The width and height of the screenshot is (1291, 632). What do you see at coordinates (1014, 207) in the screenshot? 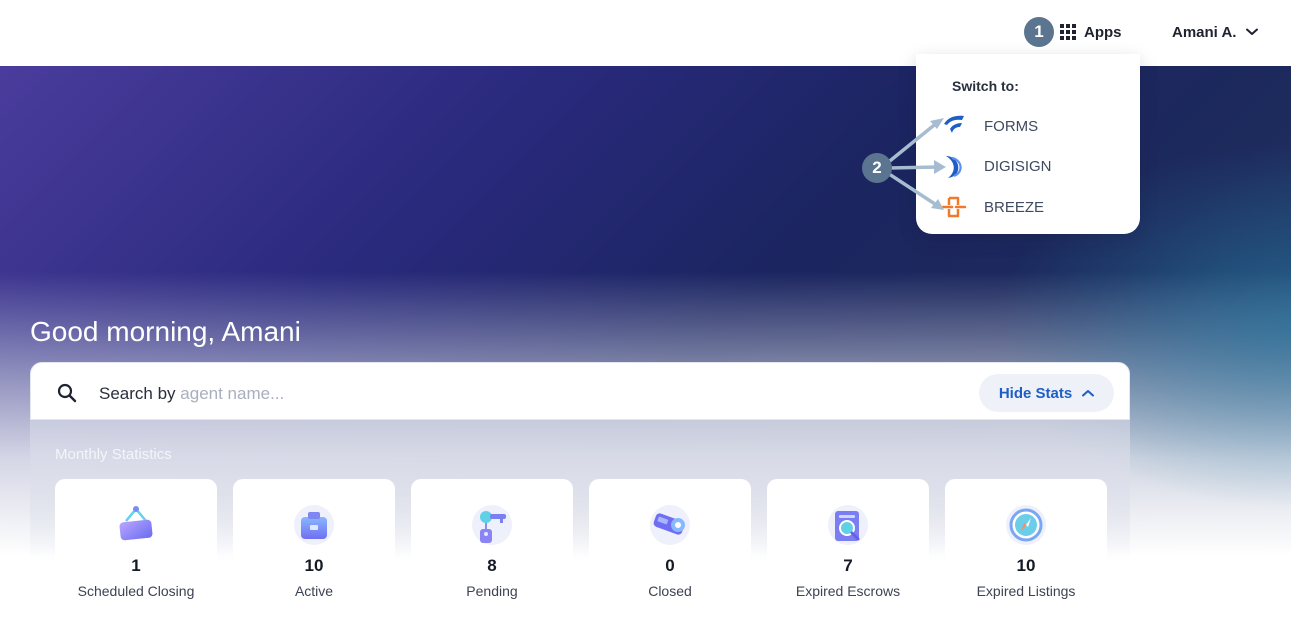
I see `menu-item-label: BREEZE` at bounding box center [1014, 207].